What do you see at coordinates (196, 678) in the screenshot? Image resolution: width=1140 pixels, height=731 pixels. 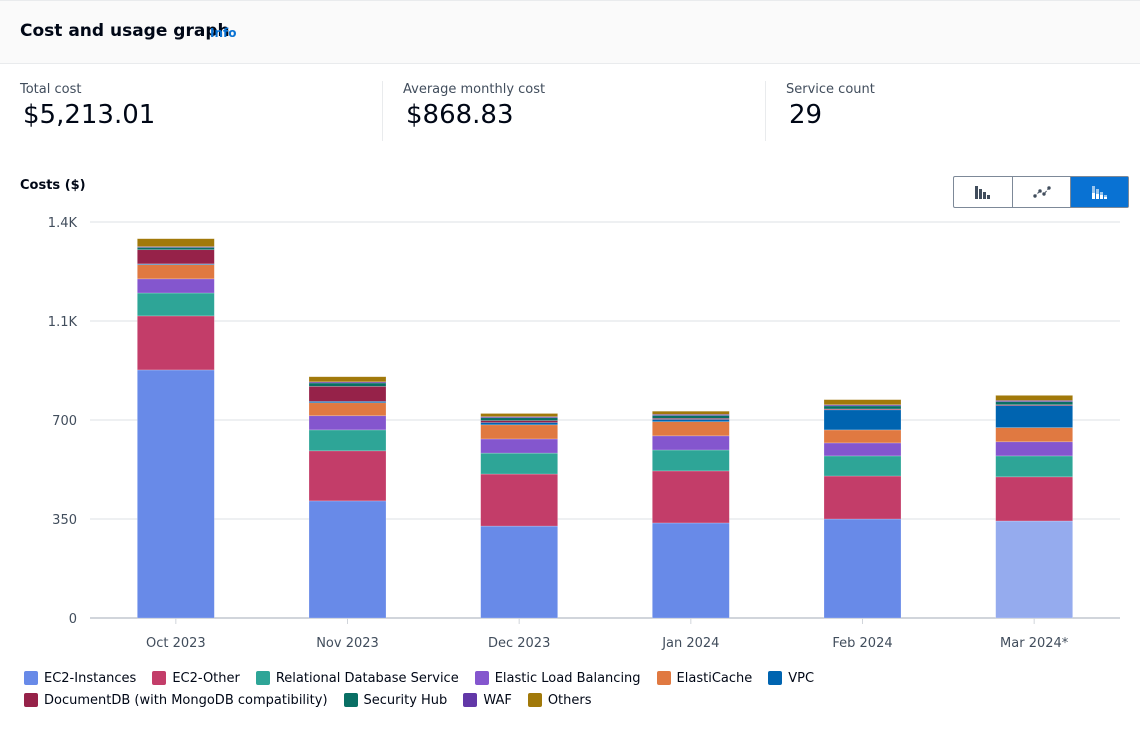 I see `legend-item: EC2-Other` at bounding box center [196, 678].